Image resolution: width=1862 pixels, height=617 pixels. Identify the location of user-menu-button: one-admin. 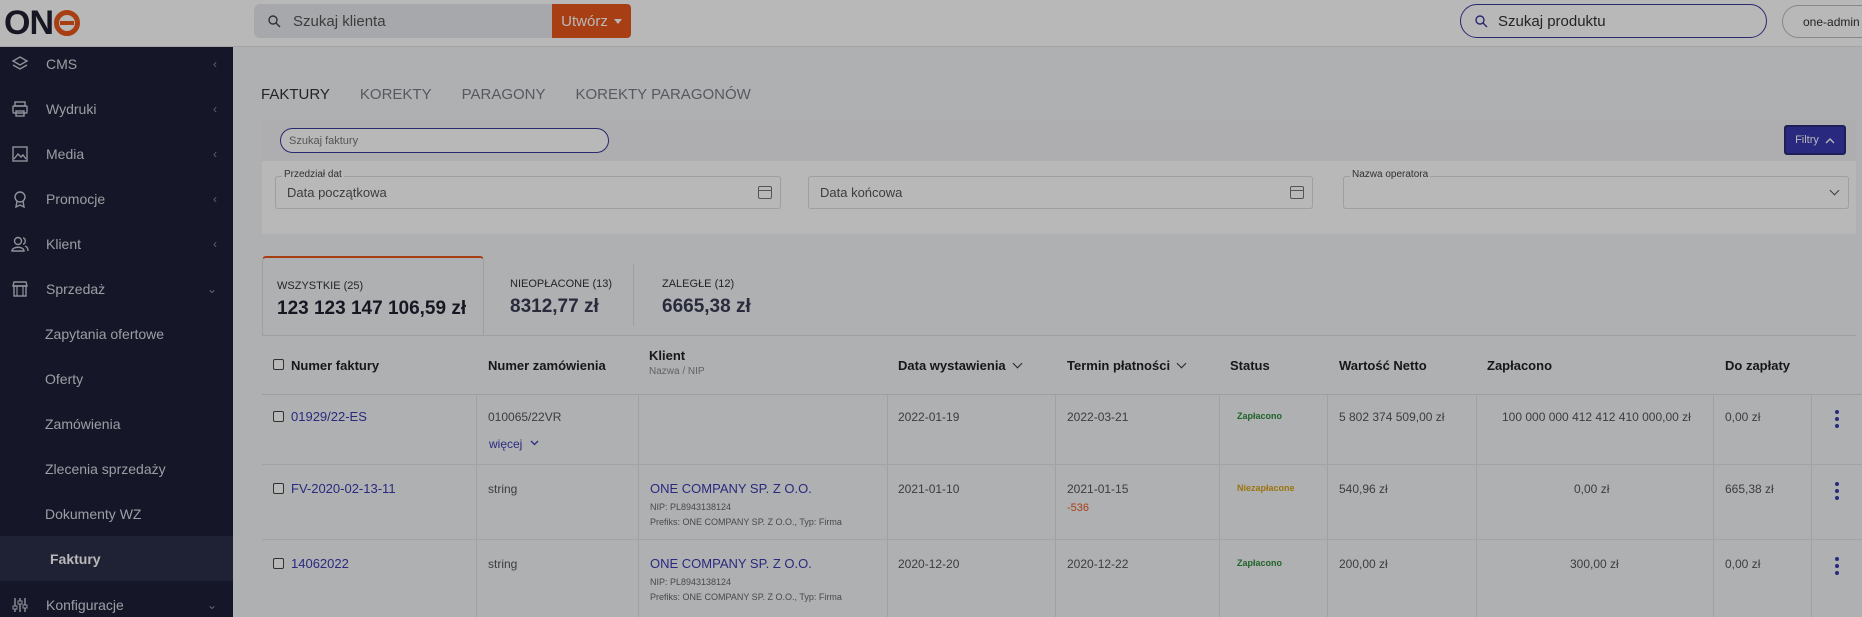
(1822, 21).